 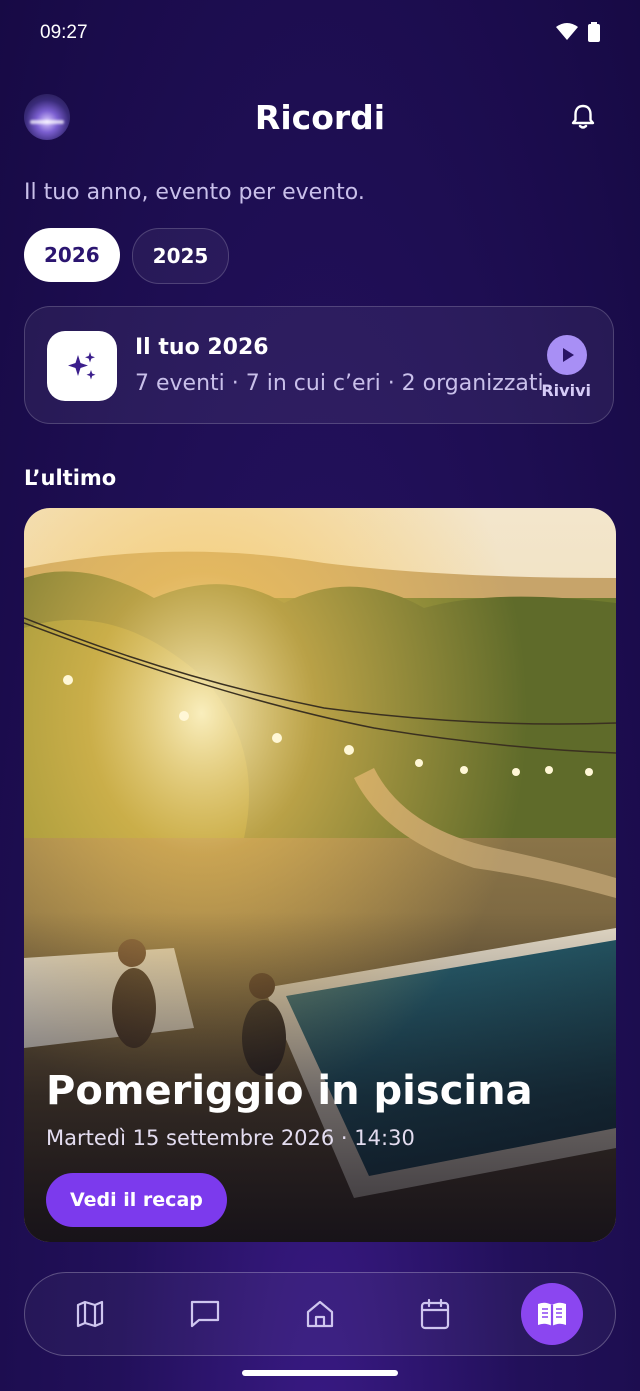 I want to click on play-button, so click(x=567, y=355).